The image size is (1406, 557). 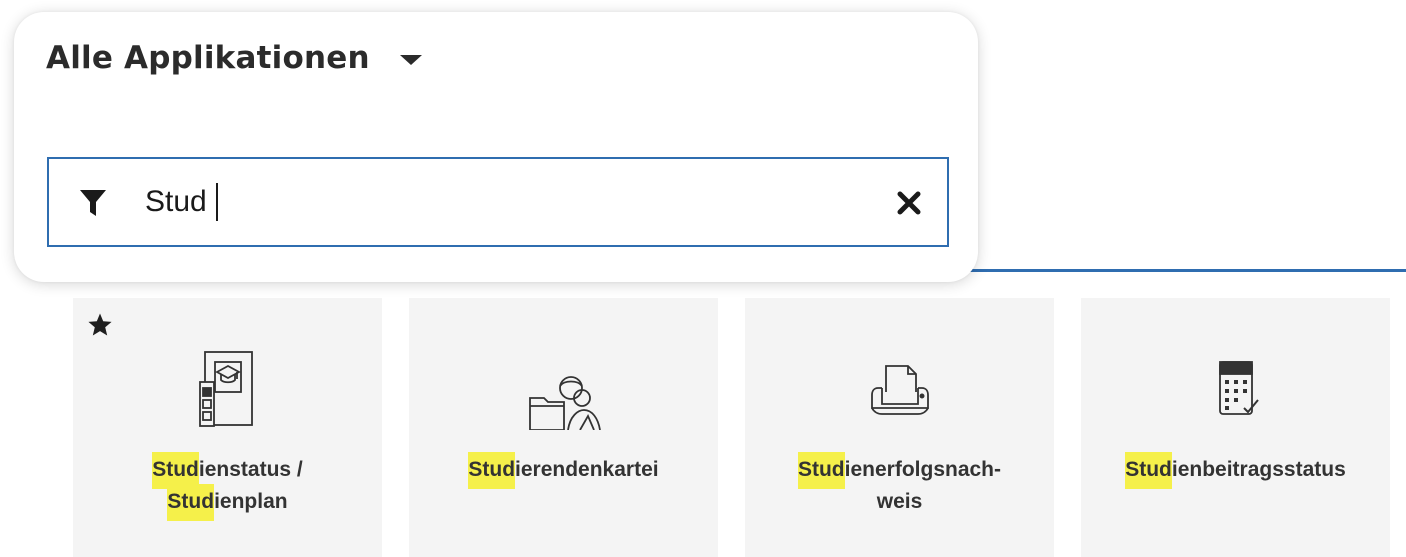 What do you see at coordinates (899, 427) in the screenshot?
I see `app-tile-studienerfolgsnachweis: Studienerfolgsnach- weis` at bounding box center [899, 427].